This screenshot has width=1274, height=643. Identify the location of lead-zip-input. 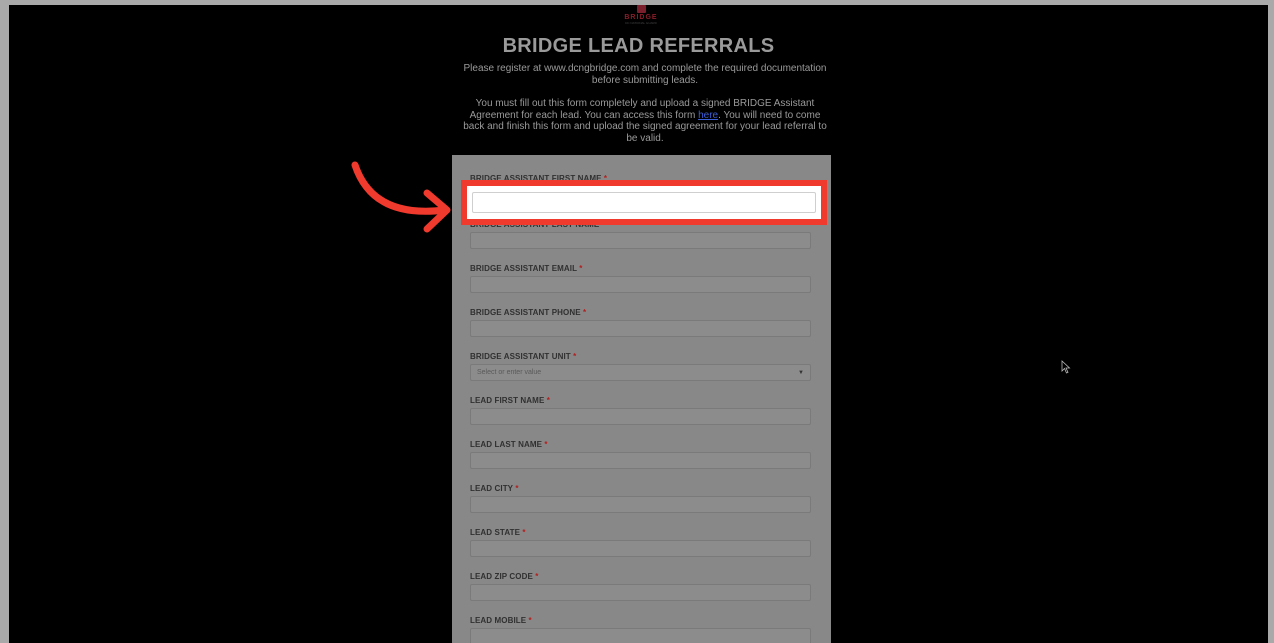
(640, 592).